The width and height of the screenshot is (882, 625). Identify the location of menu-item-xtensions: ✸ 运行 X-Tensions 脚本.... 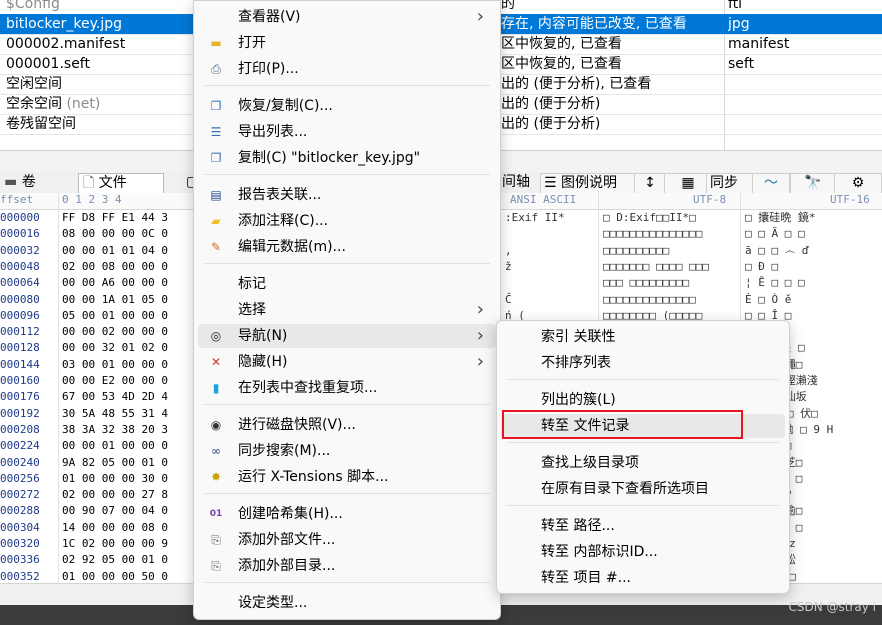
(347, 477).